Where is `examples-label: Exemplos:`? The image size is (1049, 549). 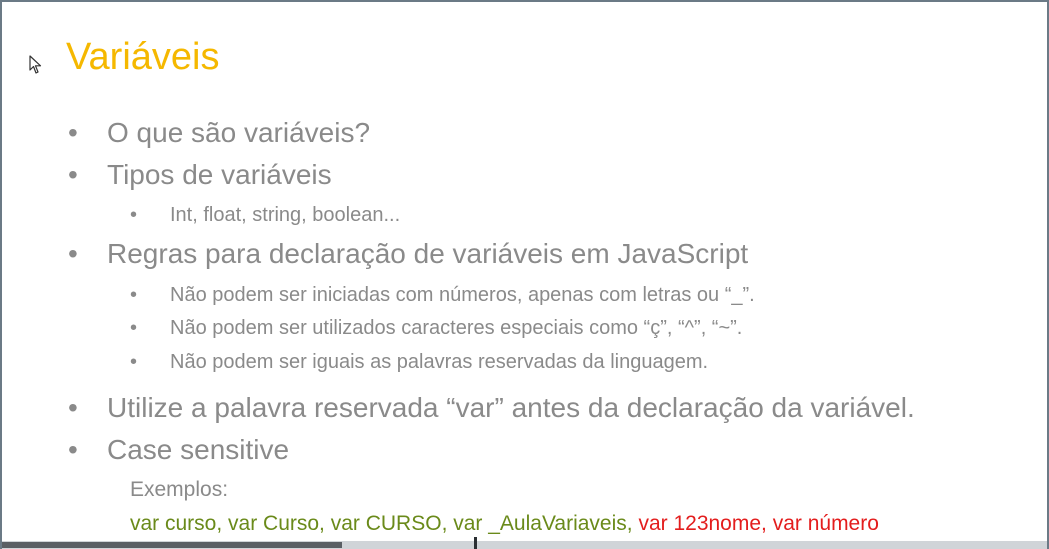 examples-label: Exemplos: is located at coordinates (179, 489).